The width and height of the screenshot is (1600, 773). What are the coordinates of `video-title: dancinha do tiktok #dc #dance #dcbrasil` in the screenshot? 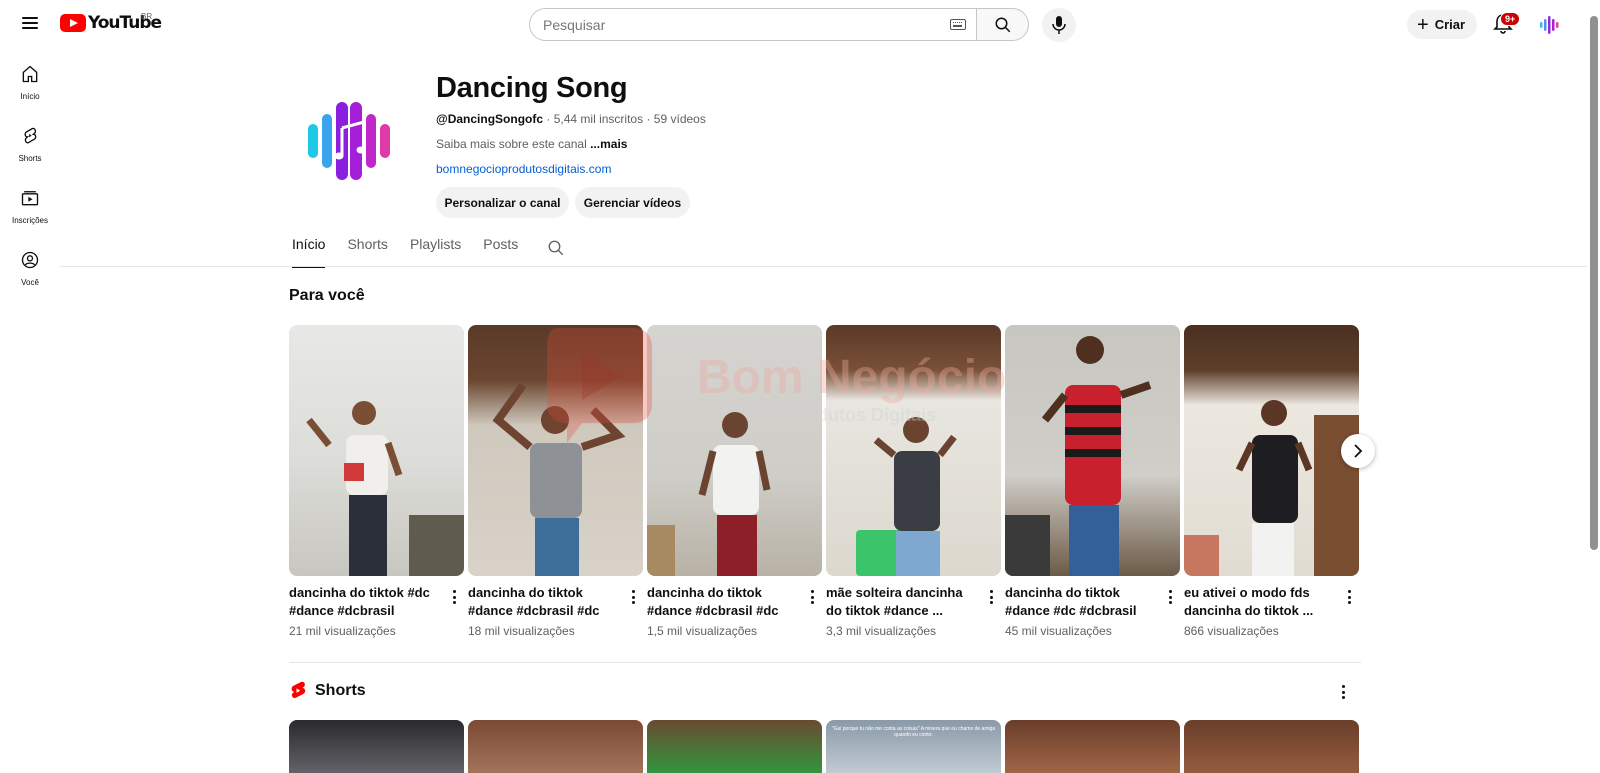 It's located at (363, 602).